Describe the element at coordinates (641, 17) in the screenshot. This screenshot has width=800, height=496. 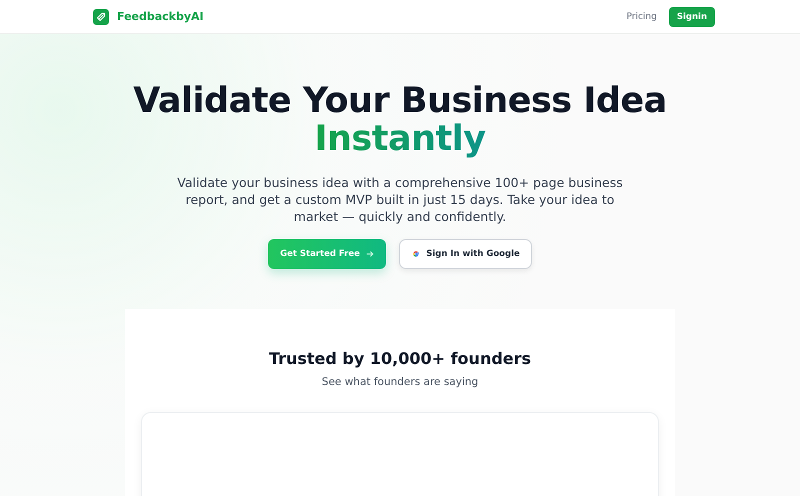
I see `pricing-link: Pricing` at that location.